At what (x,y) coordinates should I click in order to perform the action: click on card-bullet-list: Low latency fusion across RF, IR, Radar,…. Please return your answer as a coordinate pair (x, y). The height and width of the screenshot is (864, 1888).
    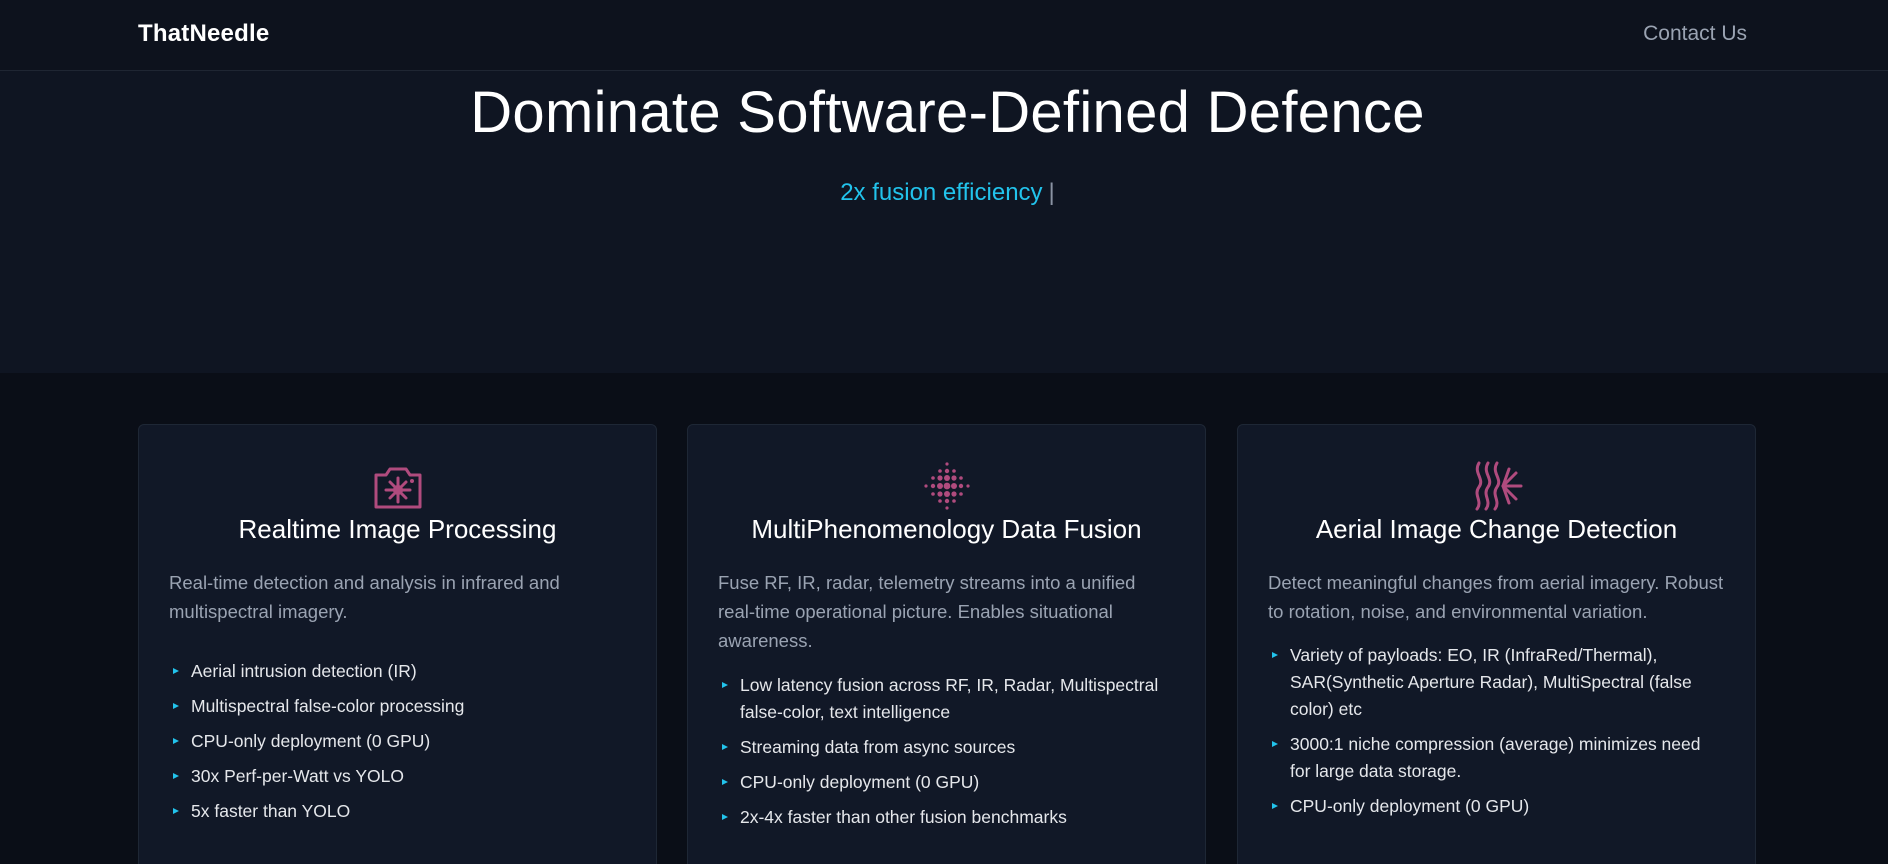
    Looking at the image, I should click on (946, 755).